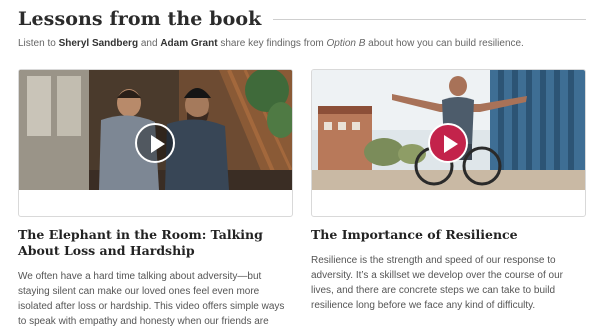 The image size is (600, 328). Describe the element at coordinates (346, 43) in the screenshot. I see `intro-book-title: Option B` at that location.